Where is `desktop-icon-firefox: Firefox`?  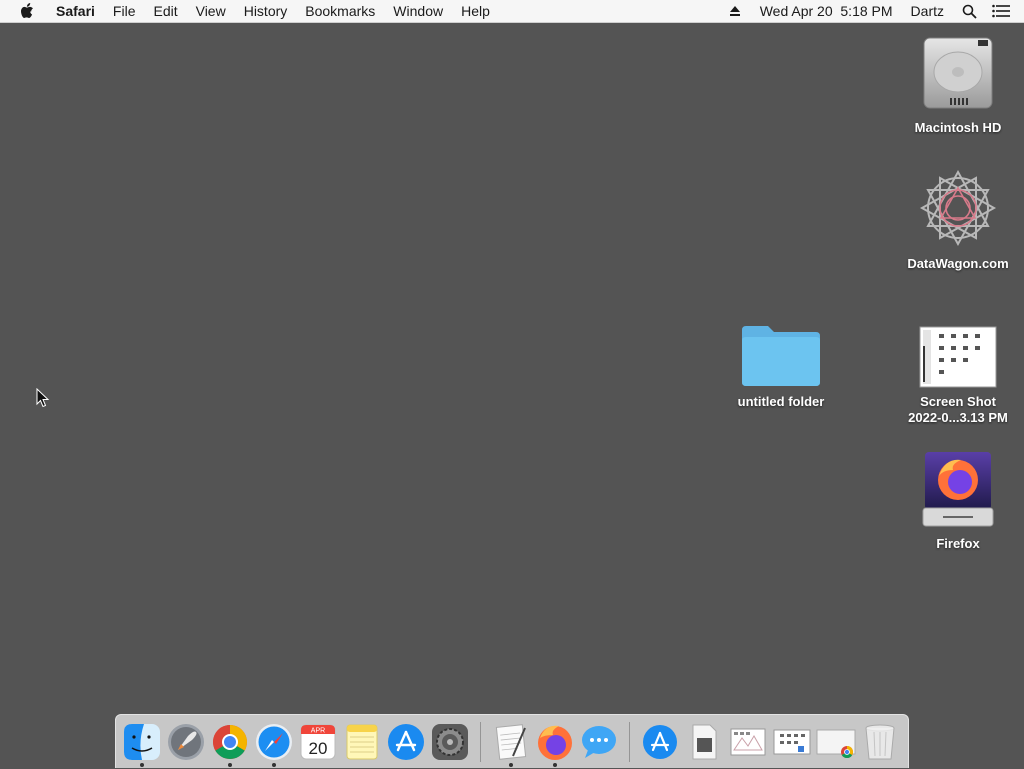
desktop-icon-firefox: Firefox is located at coordinates (958, 499).